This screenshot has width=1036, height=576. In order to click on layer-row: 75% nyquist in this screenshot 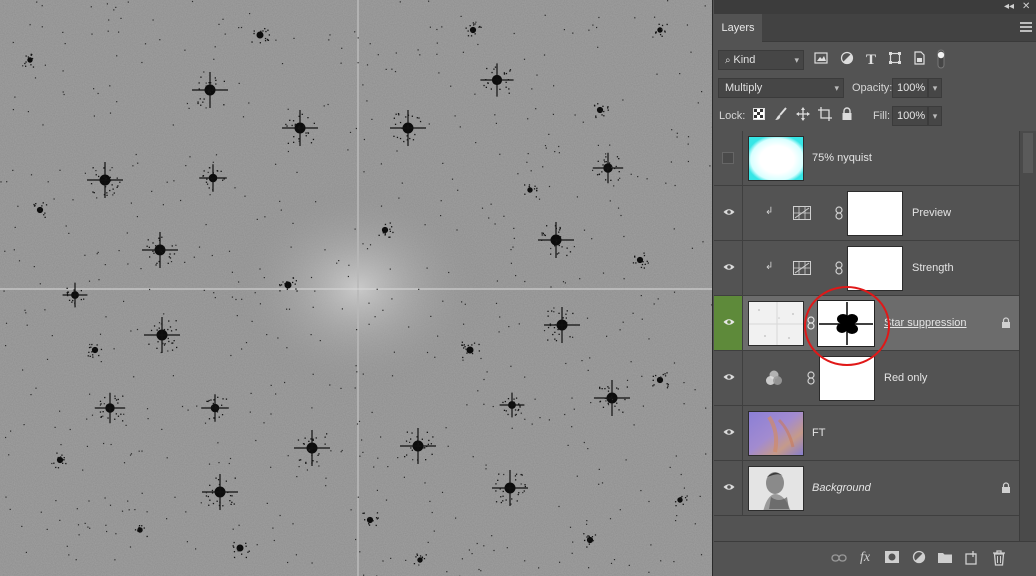, I will do `click(866, 158)`.